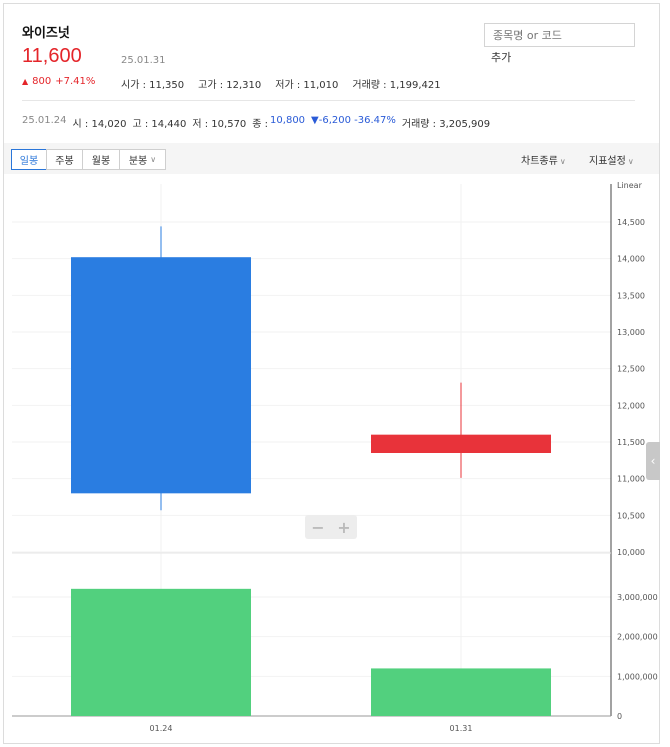  Describe the element at coordinates (631, 479) in the screenshot. I see `price-tick-label: 11,000` at that location.